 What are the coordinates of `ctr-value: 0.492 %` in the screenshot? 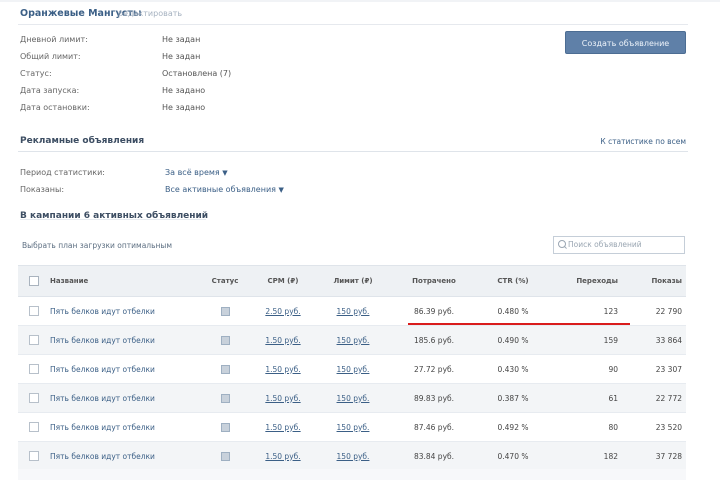 It's located at (513, 427).